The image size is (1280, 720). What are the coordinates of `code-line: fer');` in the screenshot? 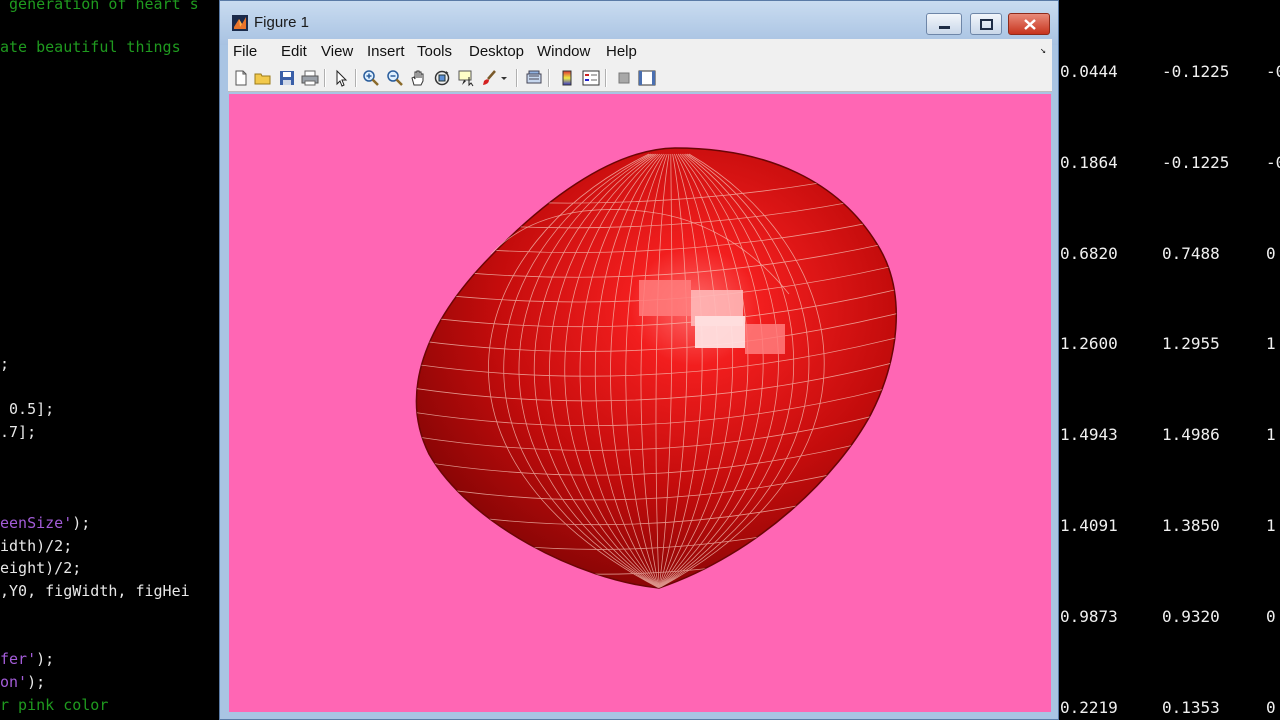 It's located at (27, 659).